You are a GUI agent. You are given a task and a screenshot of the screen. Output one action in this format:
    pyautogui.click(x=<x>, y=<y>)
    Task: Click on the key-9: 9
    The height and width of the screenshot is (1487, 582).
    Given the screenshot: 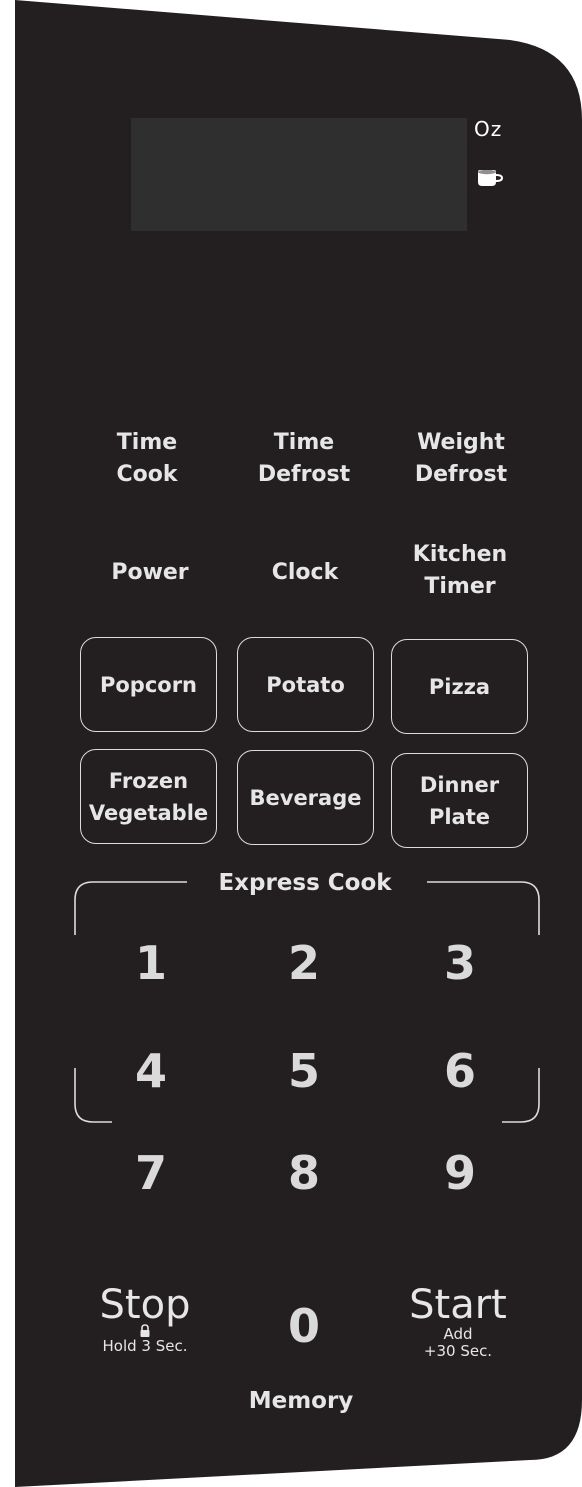 What is the action you would take?
    pyautogui.click(x=460, y=1173)
    